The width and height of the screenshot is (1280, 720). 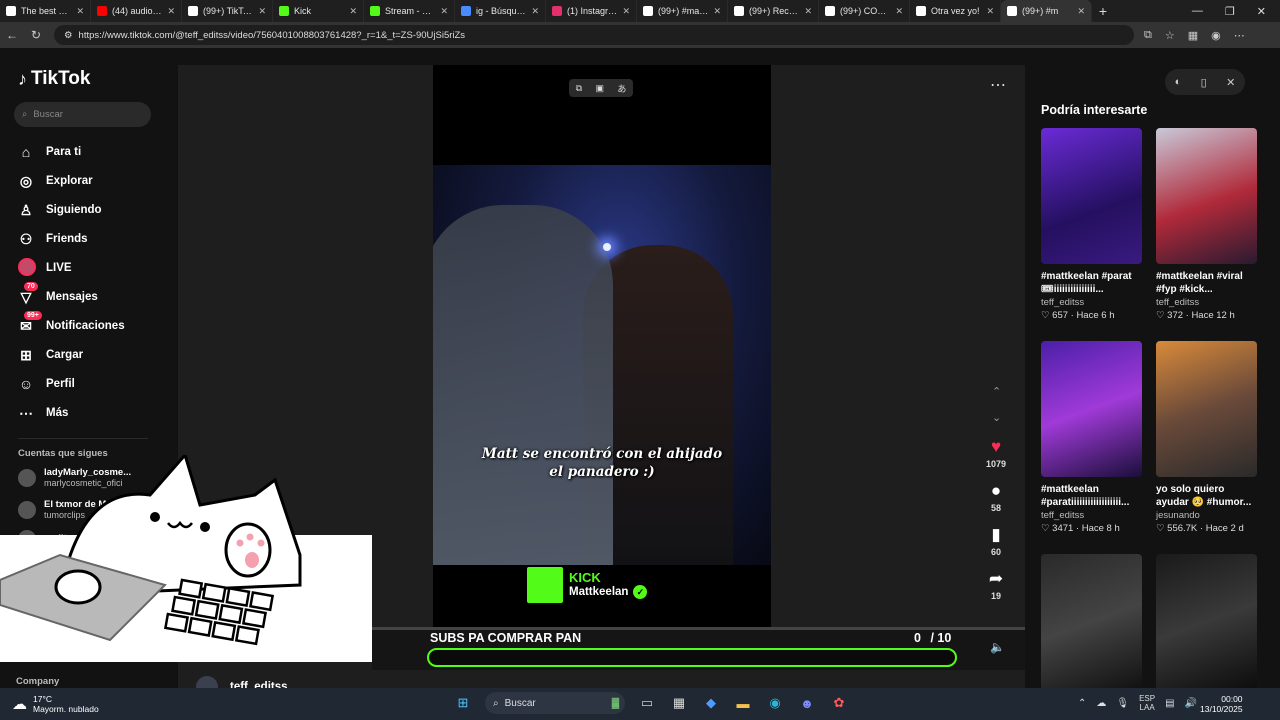 What do you see at coordinates (1082, 703) in the screenshot?
I see `tray-chevron-icon: ⌃` at bounding box center [1082, 703].